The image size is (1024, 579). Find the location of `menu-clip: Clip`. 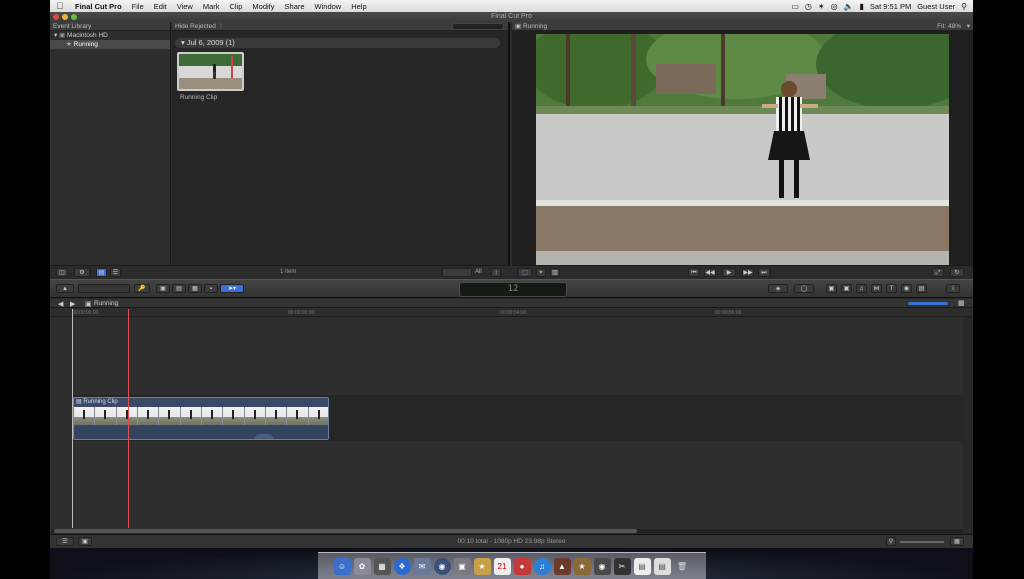

menu-clip: Clip is located at coordinates (236, 6).